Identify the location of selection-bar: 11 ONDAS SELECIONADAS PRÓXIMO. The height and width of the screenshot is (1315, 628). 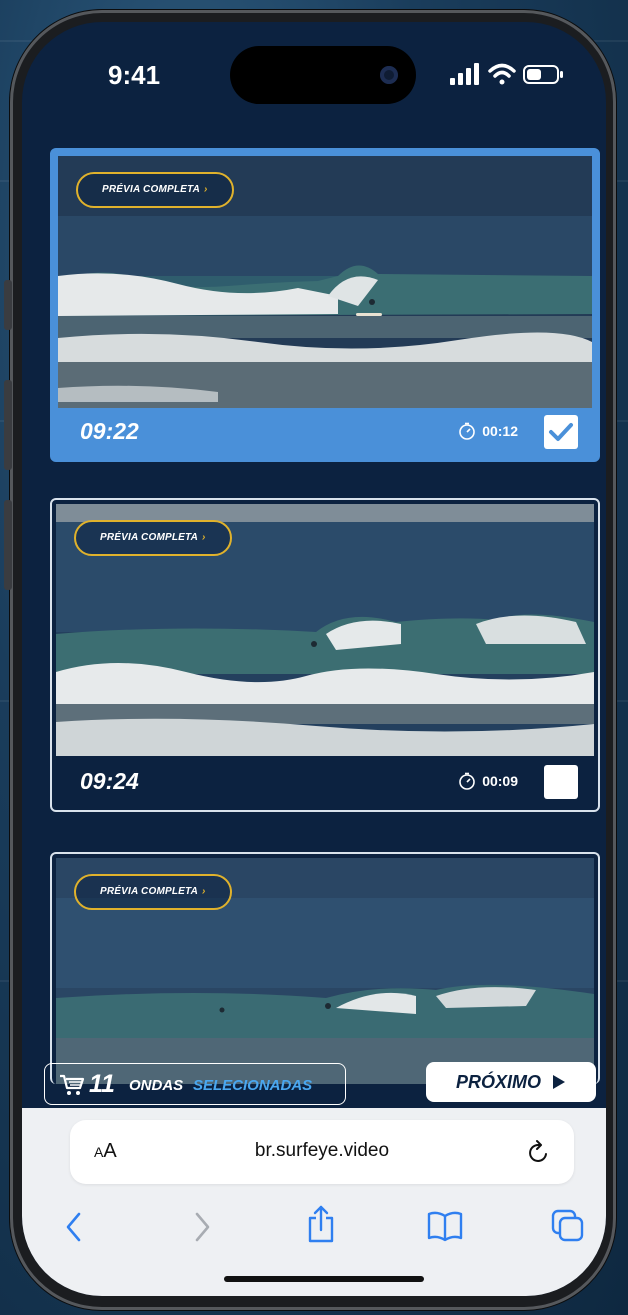
(314, 1084).